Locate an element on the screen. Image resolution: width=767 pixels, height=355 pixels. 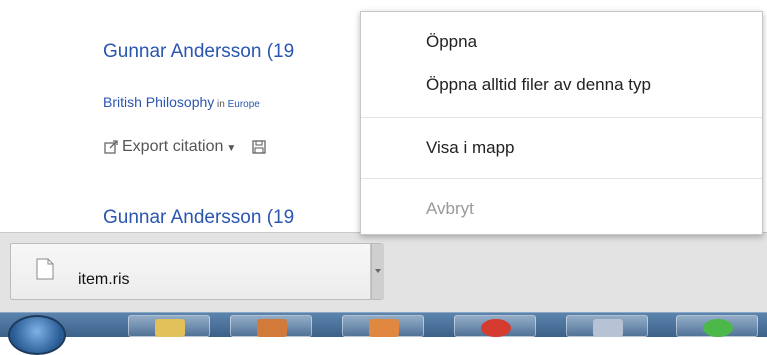
taskbar-app-green is located at coordinates (717, 326).